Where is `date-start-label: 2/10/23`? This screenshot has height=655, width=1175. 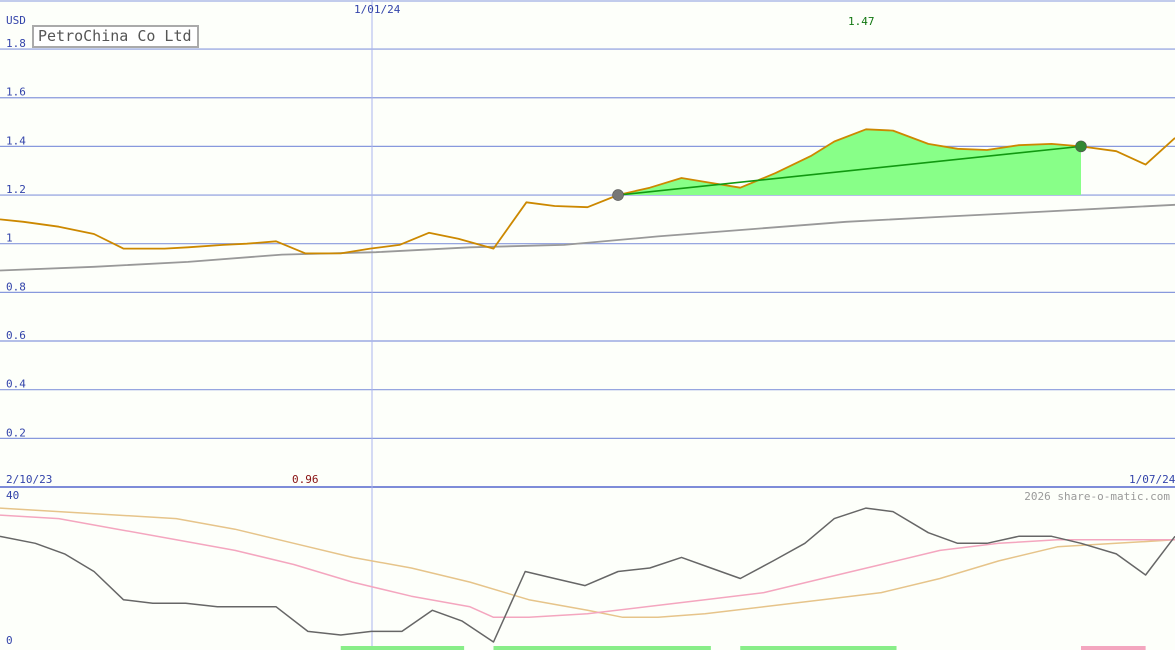
date-start-label: 2/10/23 is located at coordinates (29, 479).